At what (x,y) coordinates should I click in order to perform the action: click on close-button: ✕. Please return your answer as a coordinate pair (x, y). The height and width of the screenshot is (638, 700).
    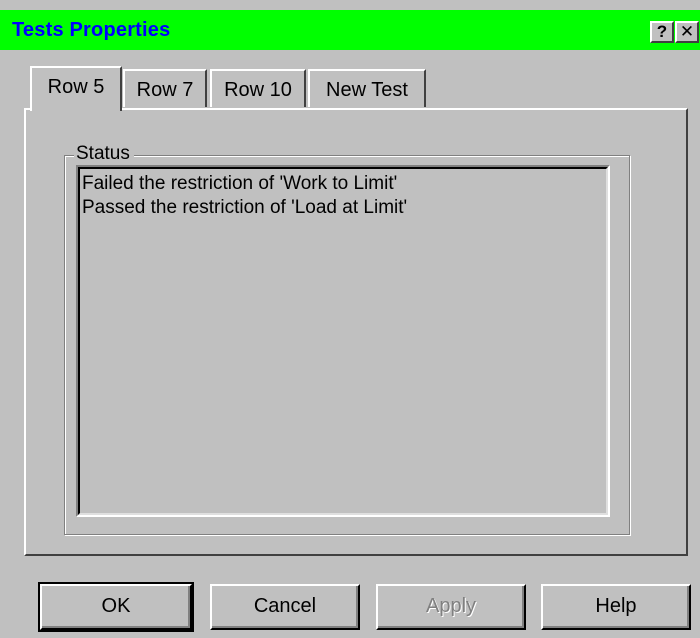
    Looking at the image, I should click on (687, 32).